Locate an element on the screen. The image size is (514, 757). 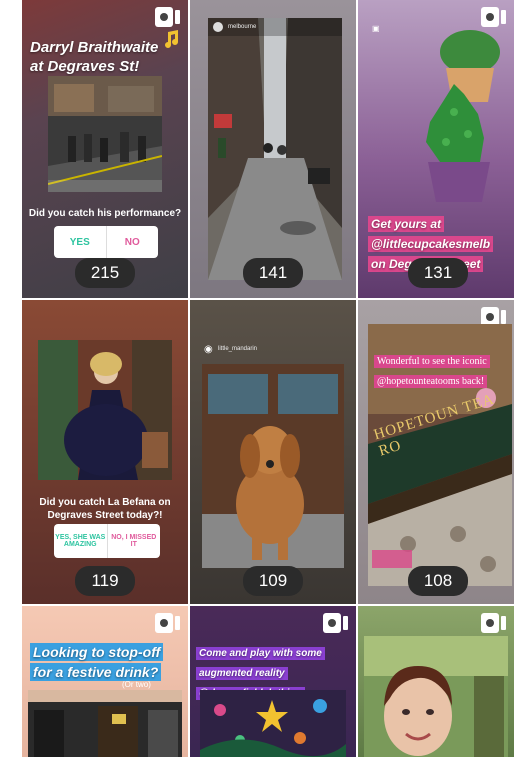
story-question: Did you catch his performance? is located at coordinates (105, 213).